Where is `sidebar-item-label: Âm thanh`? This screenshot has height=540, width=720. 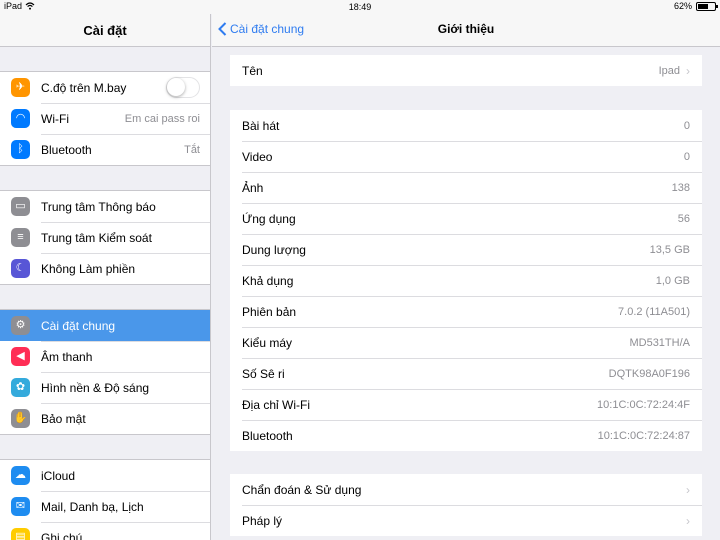 sidebar-item-label: Âm thanh is located at coordinates (67, 356).